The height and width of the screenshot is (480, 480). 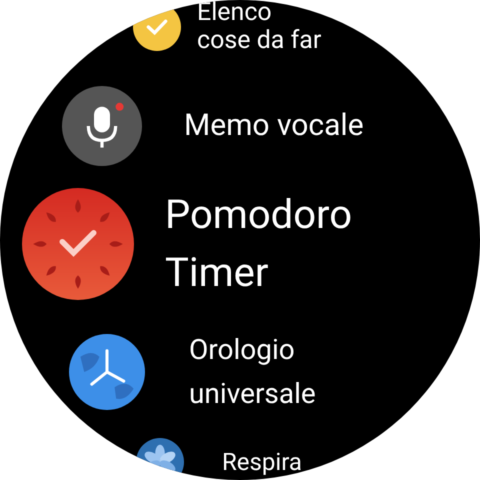 What do you see at coordinates (252, 372) in the screenshot?
I see `app-name: Orologio universale` at bounding box center [252, 372].